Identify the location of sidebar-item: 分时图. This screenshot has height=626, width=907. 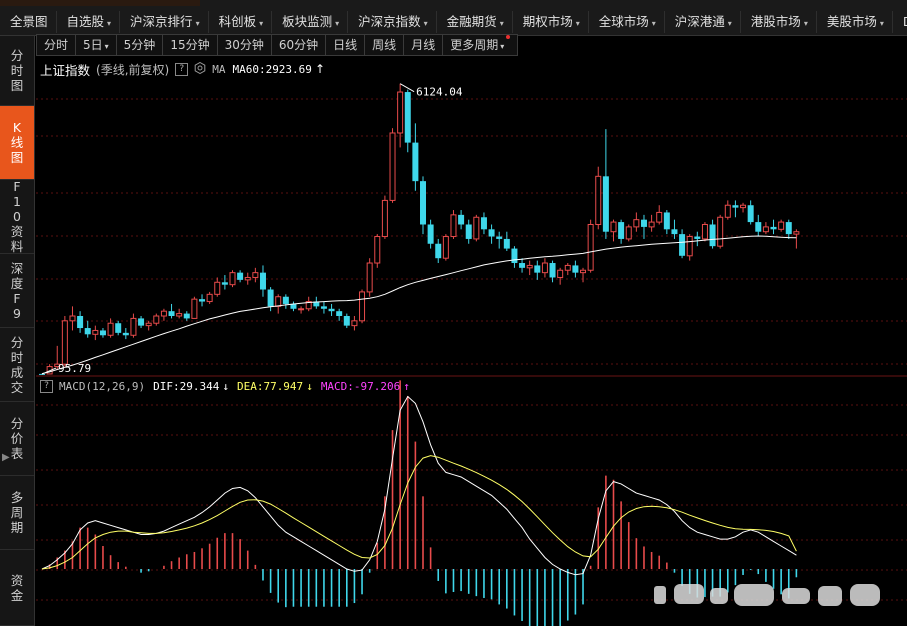
(17, 71).